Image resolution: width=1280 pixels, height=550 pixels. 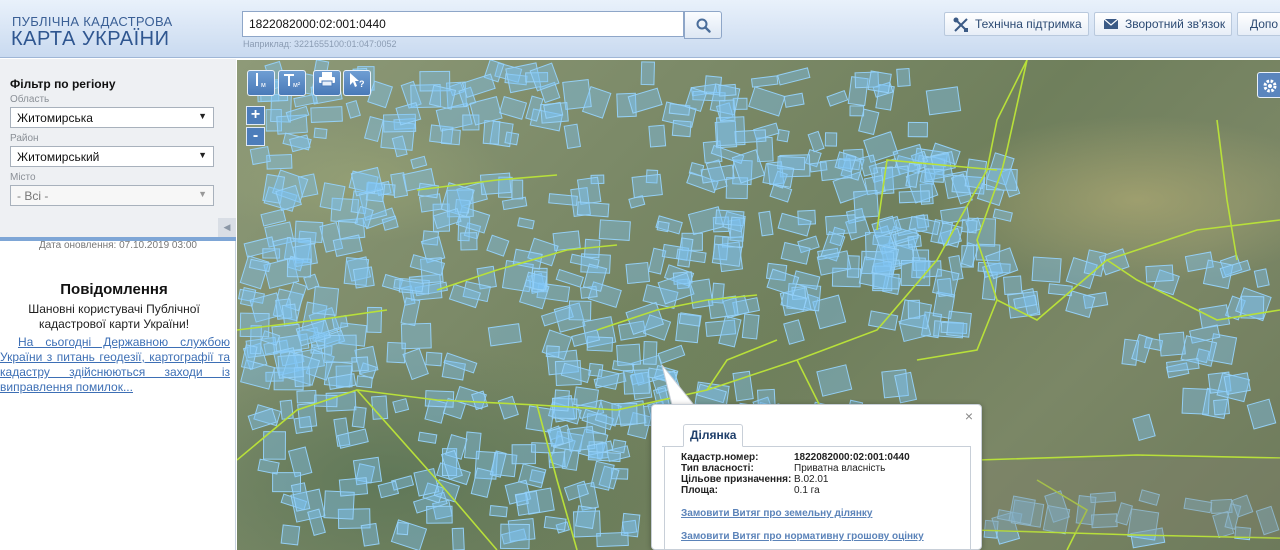 I want to click on misto-select: - Всі - ▼, so click(x=112, y=195).